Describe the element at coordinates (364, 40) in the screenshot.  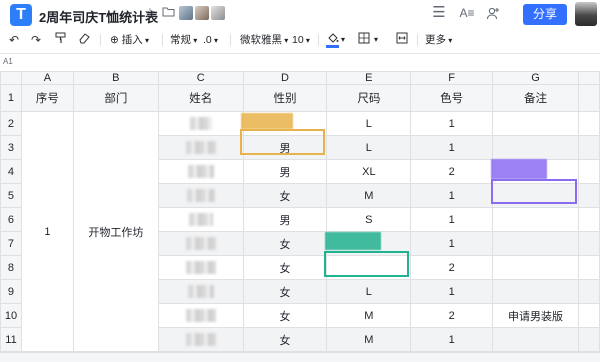
I see `border-icon` at that location.